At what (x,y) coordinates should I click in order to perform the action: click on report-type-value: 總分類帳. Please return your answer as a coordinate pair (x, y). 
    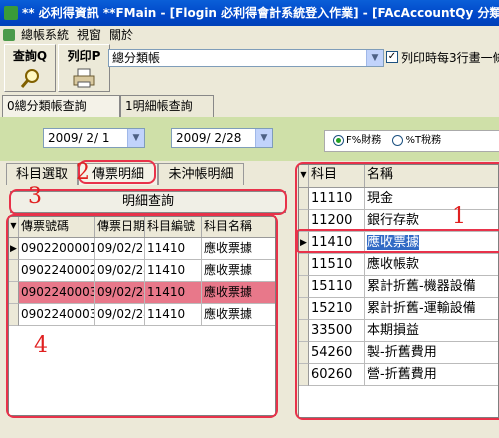
    Looking at the image, I should click on (136, 58).